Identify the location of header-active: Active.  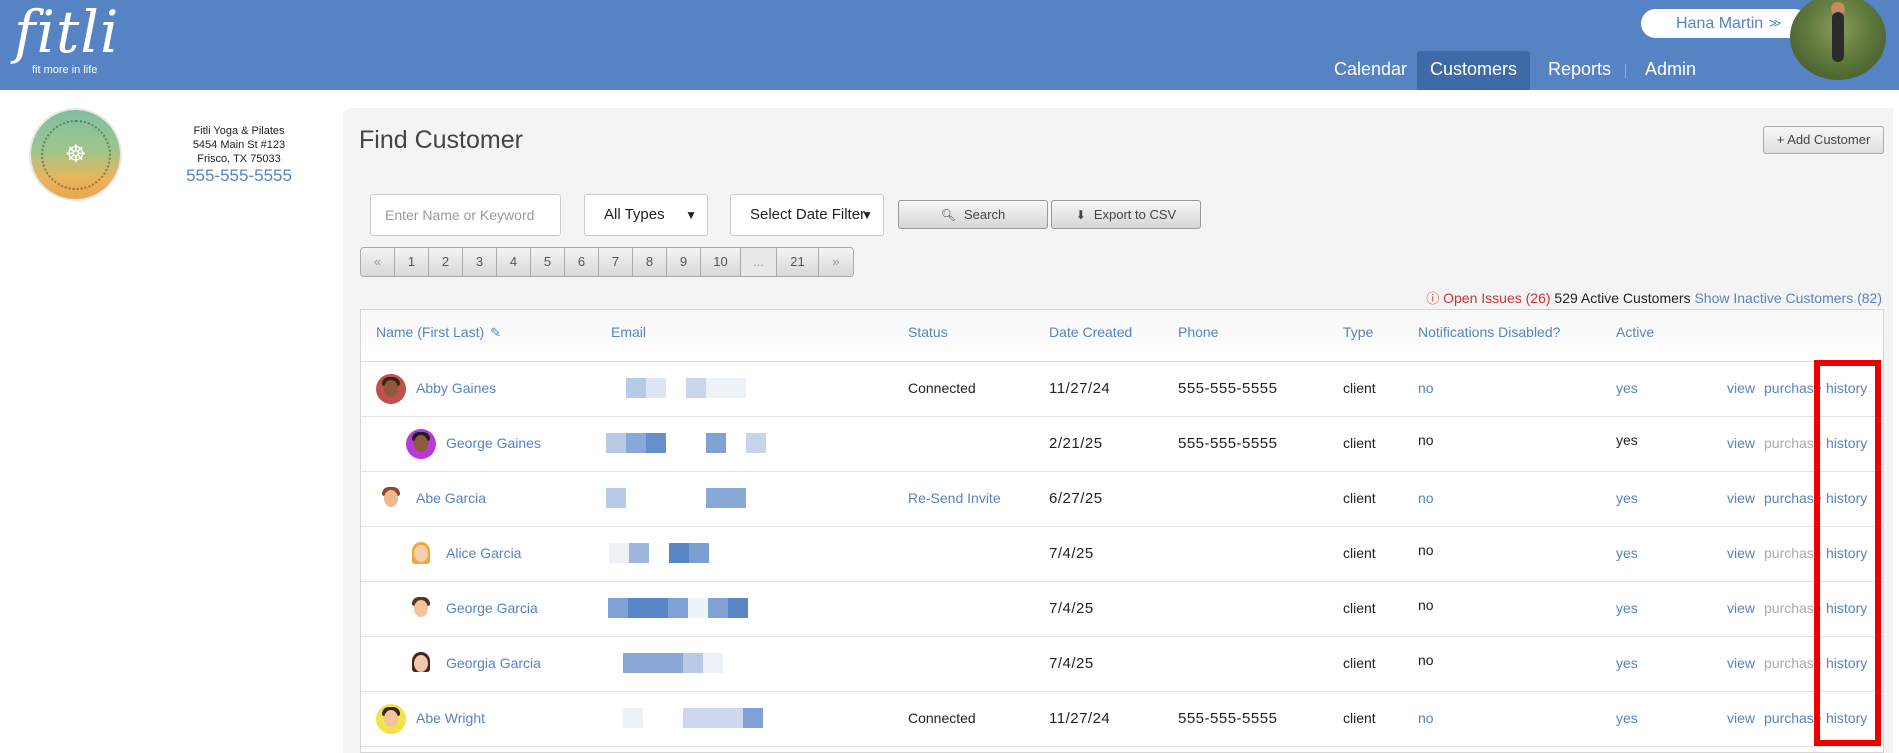
(1635, 332).